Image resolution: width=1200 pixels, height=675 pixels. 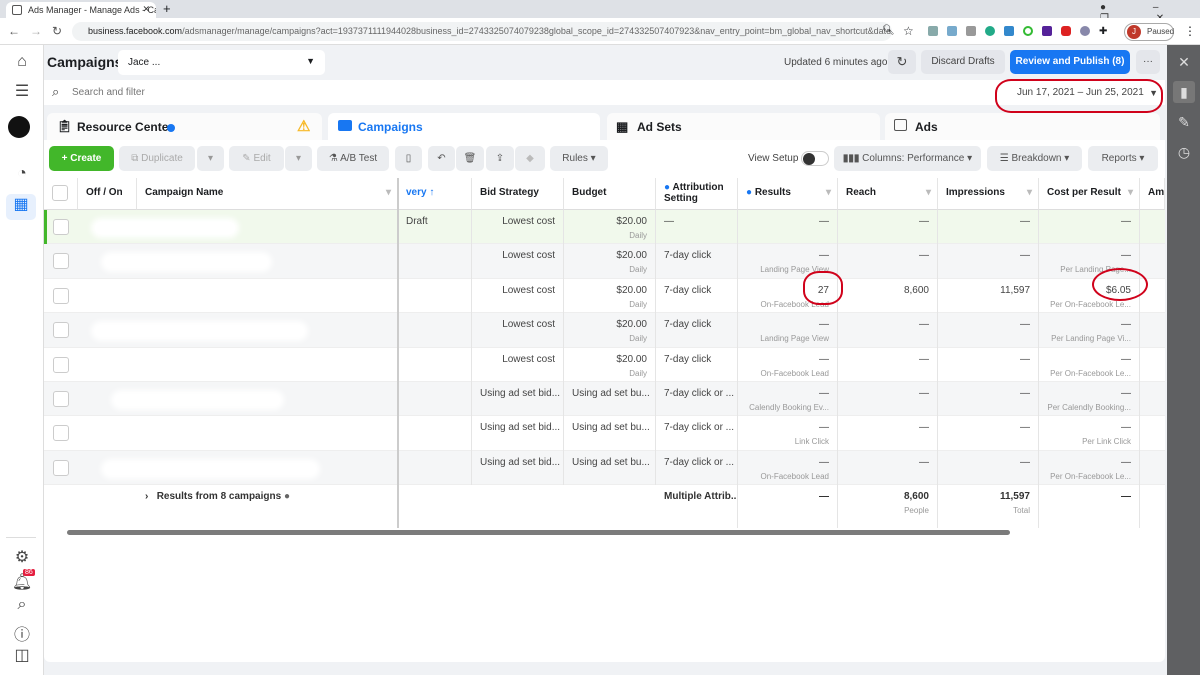 I want to click on pencil-edit-icon: ✎, so click(x=1184, y=122).